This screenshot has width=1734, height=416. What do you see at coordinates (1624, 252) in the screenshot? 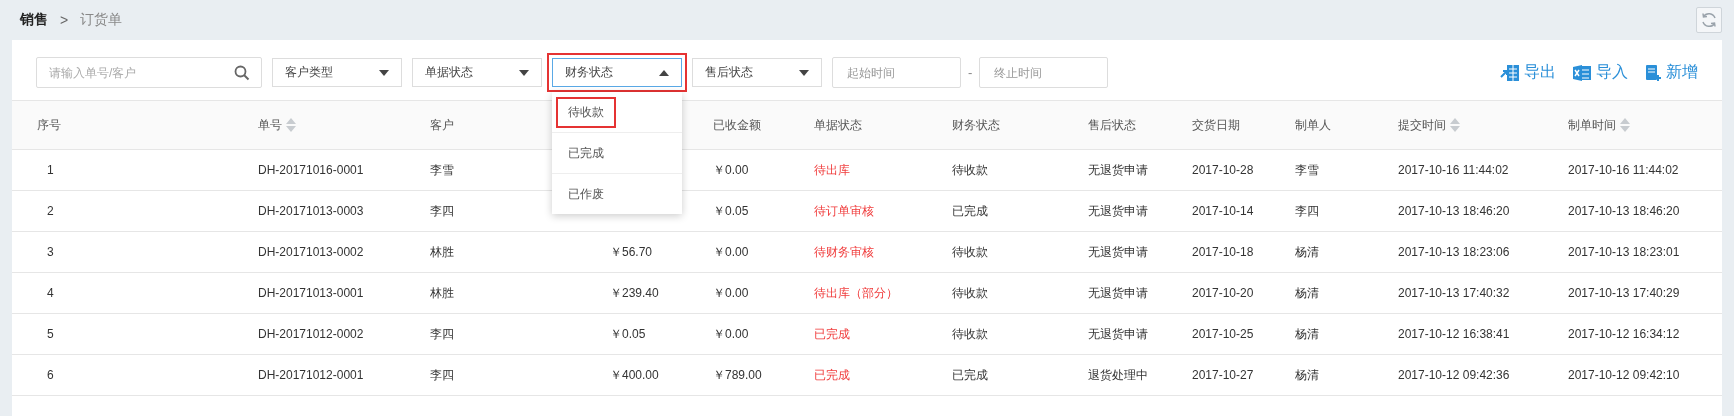
I see `table-cell: 2017-10-13 18:23:01` at bounding box center [1624, 252].